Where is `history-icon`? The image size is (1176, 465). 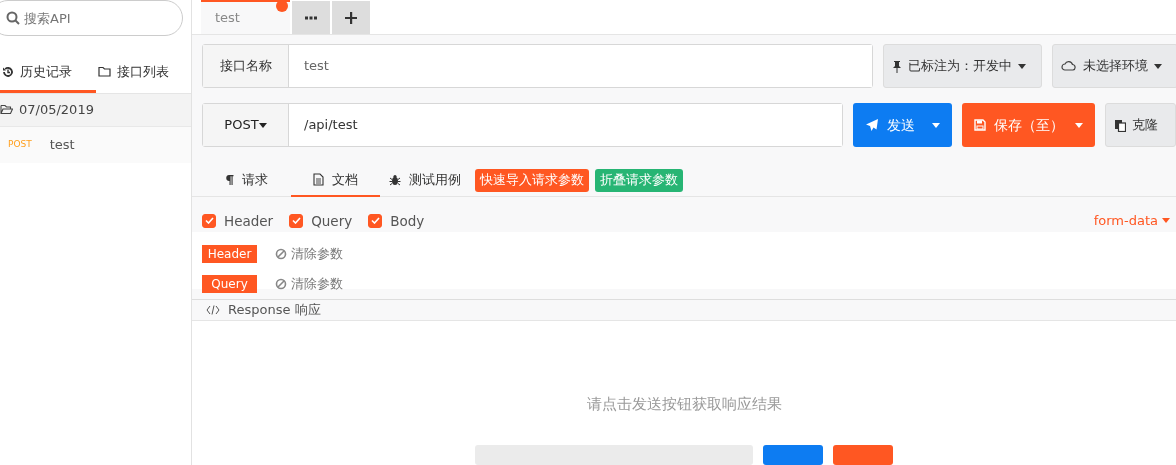
history-icon is located at coordinates (8, 71).